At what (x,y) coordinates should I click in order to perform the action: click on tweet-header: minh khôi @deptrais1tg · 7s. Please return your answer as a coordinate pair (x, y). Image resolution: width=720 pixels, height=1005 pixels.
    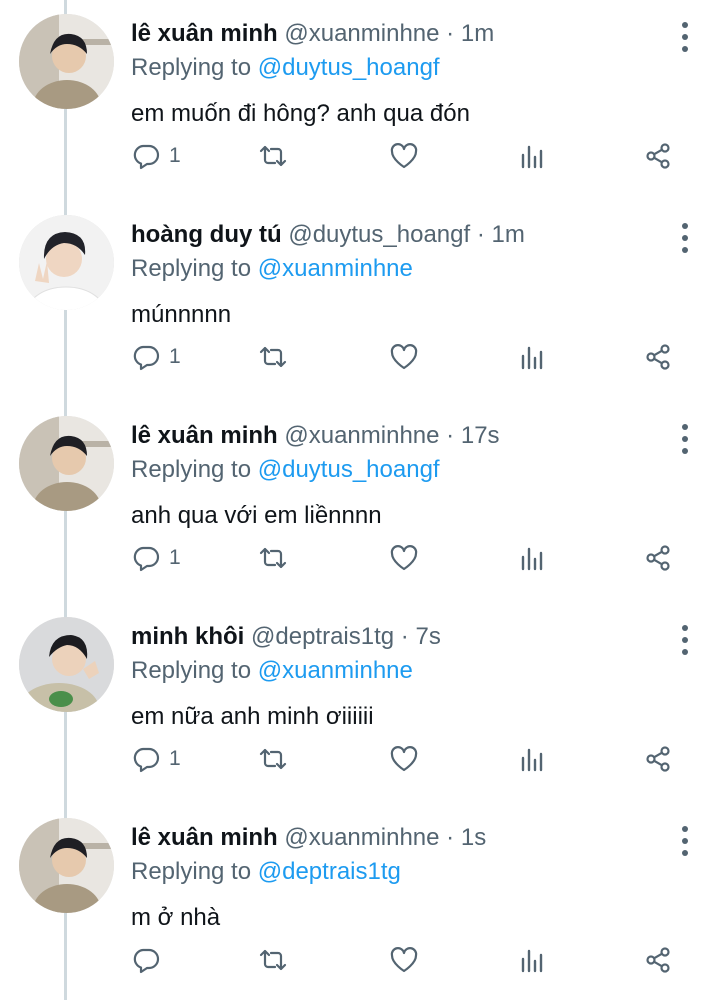
    Looking at the image, I should click on (395, 637).